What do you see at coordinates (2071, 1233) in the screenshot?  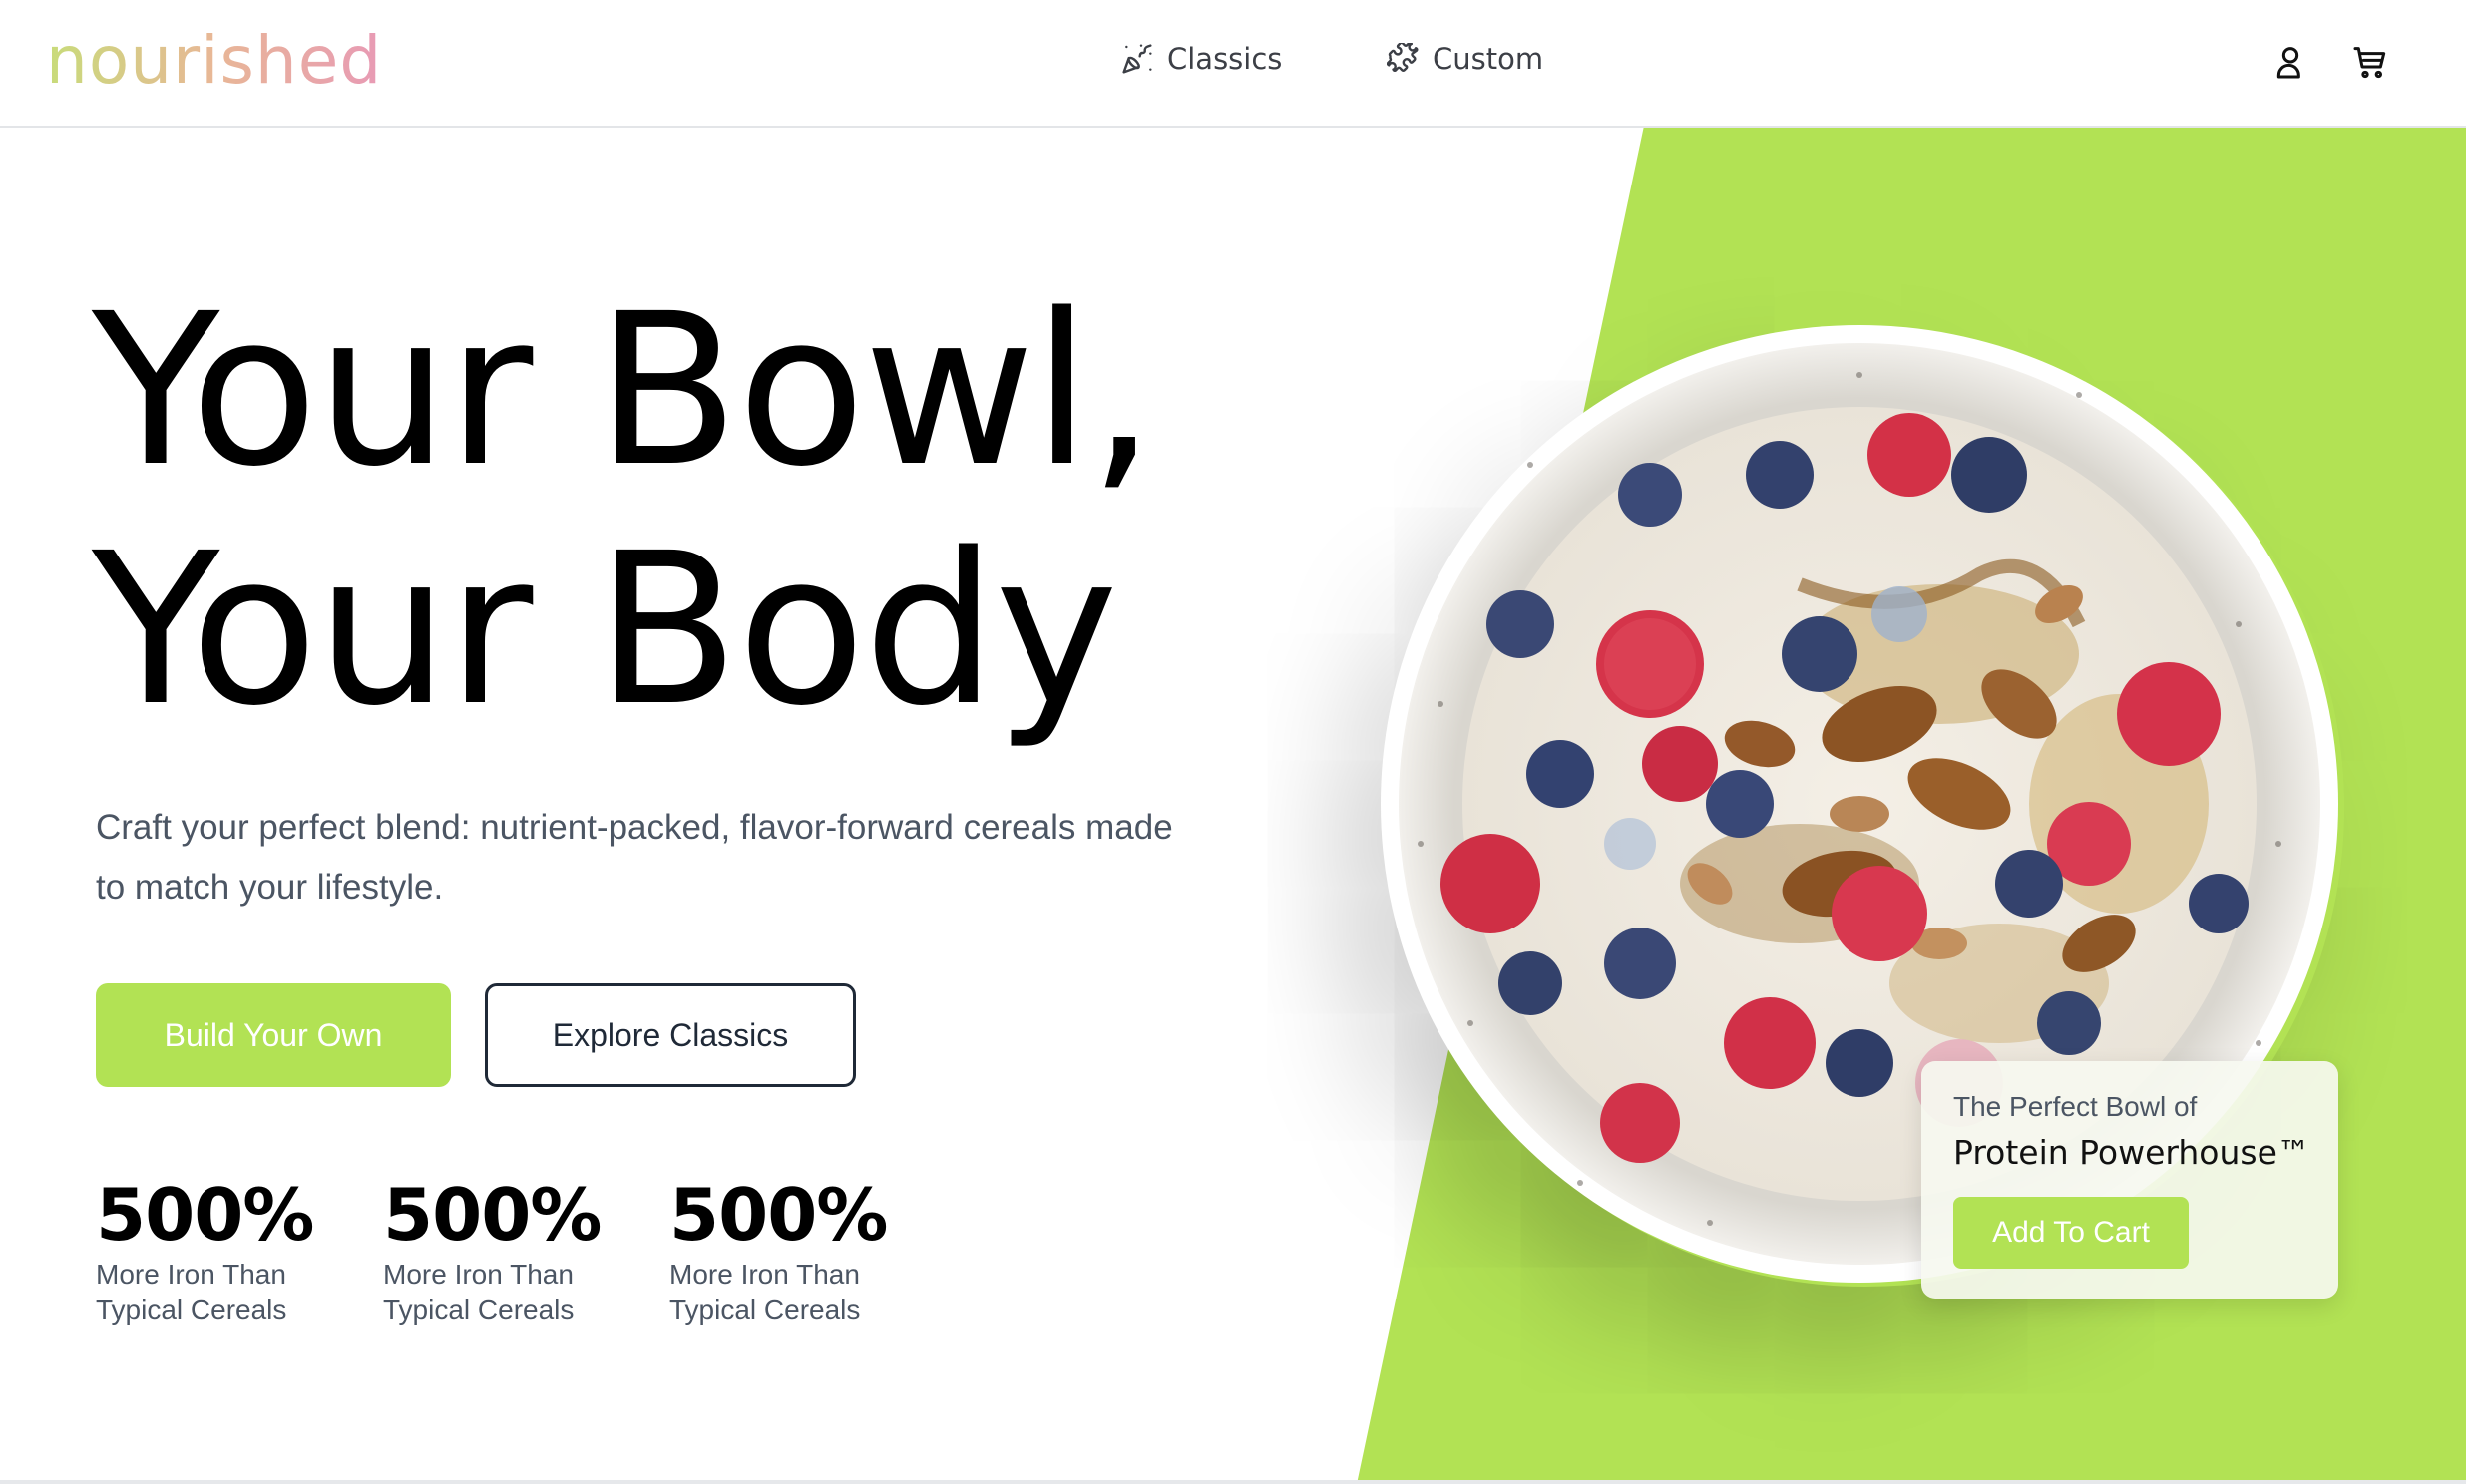 I see `add-to-cart-button: Add To Cart` at bounding box center [2071, 1233].